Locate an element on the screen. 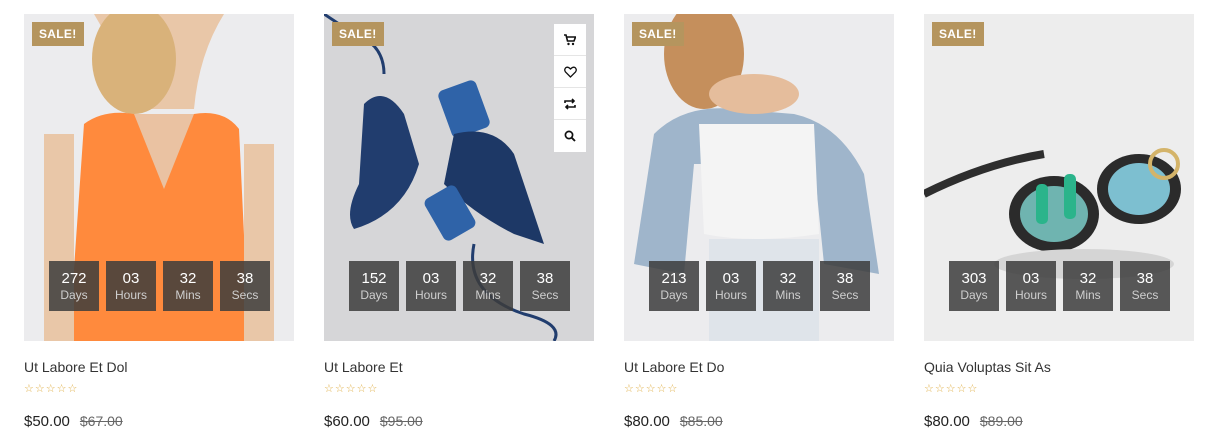 This screenshot has height=445, width=1215. countdown-days: 213 Days is located at coordinates (674, 286).